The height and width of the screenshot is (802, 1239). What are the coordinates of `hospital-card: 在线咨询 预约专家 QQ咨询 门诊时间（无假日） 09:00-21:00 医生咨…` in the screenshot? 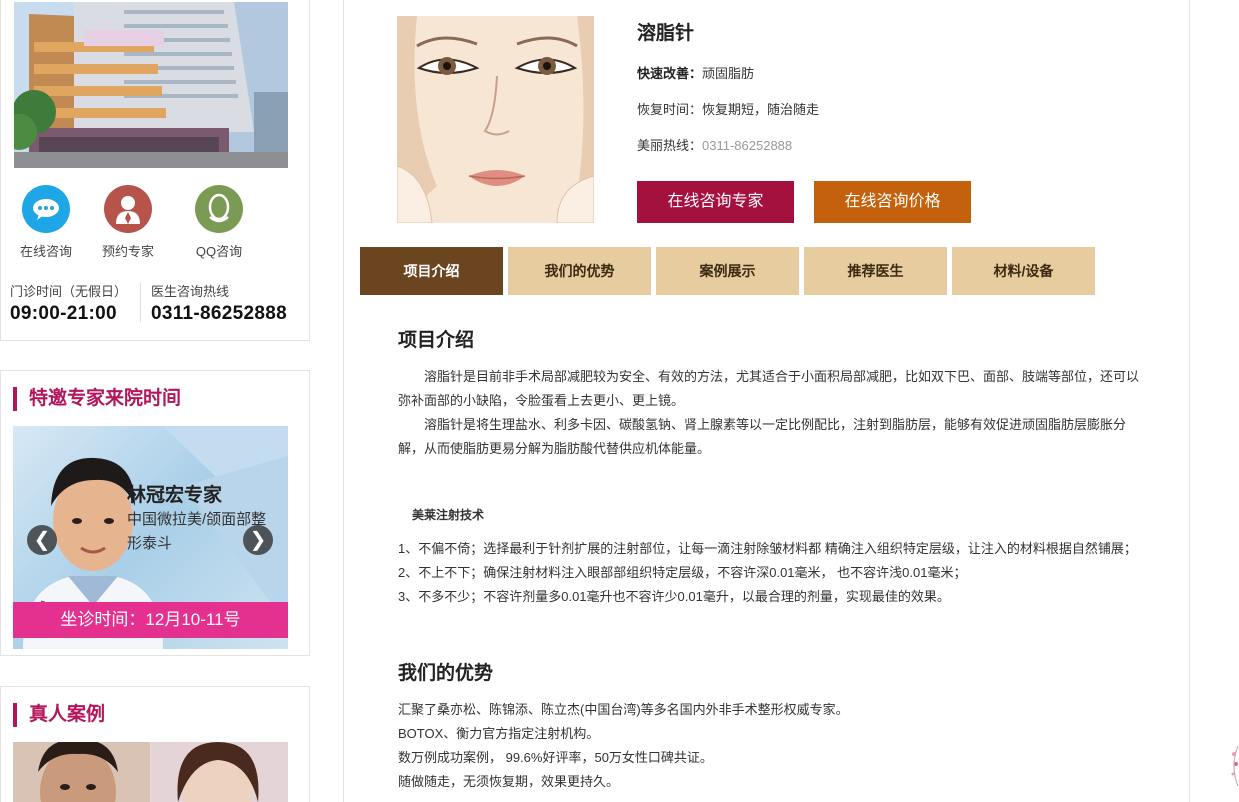 It's located at (155, 170).